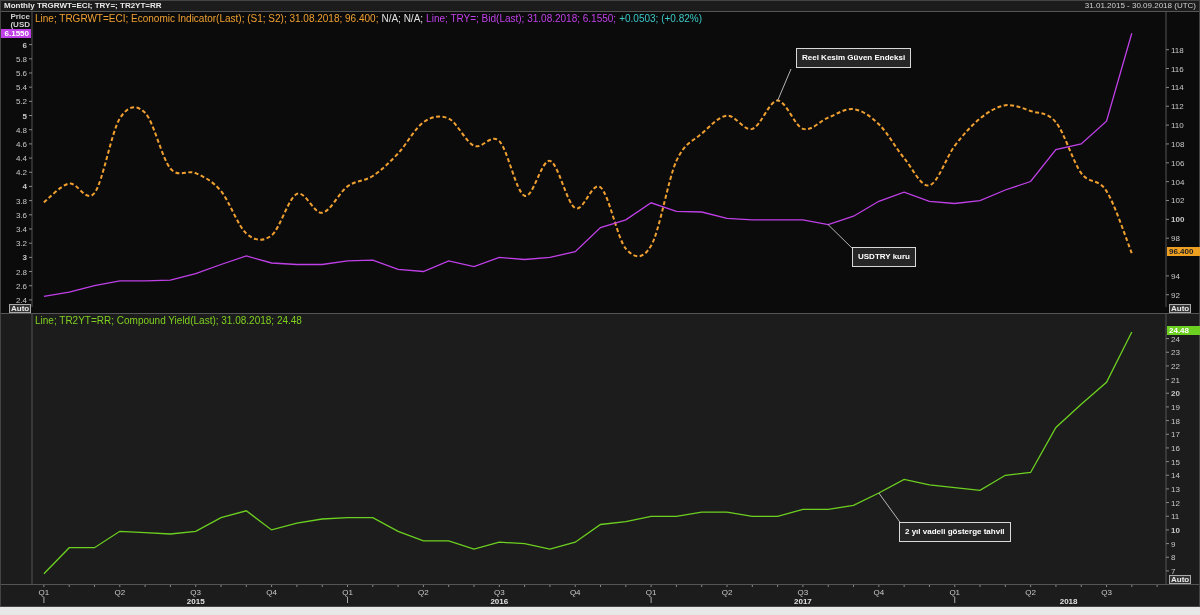 This screenshot has width=1200, height=615. Describe the element at coordinates (1183, 331) in the screenshot. I see `last-value-tag: 24.48` at that location.